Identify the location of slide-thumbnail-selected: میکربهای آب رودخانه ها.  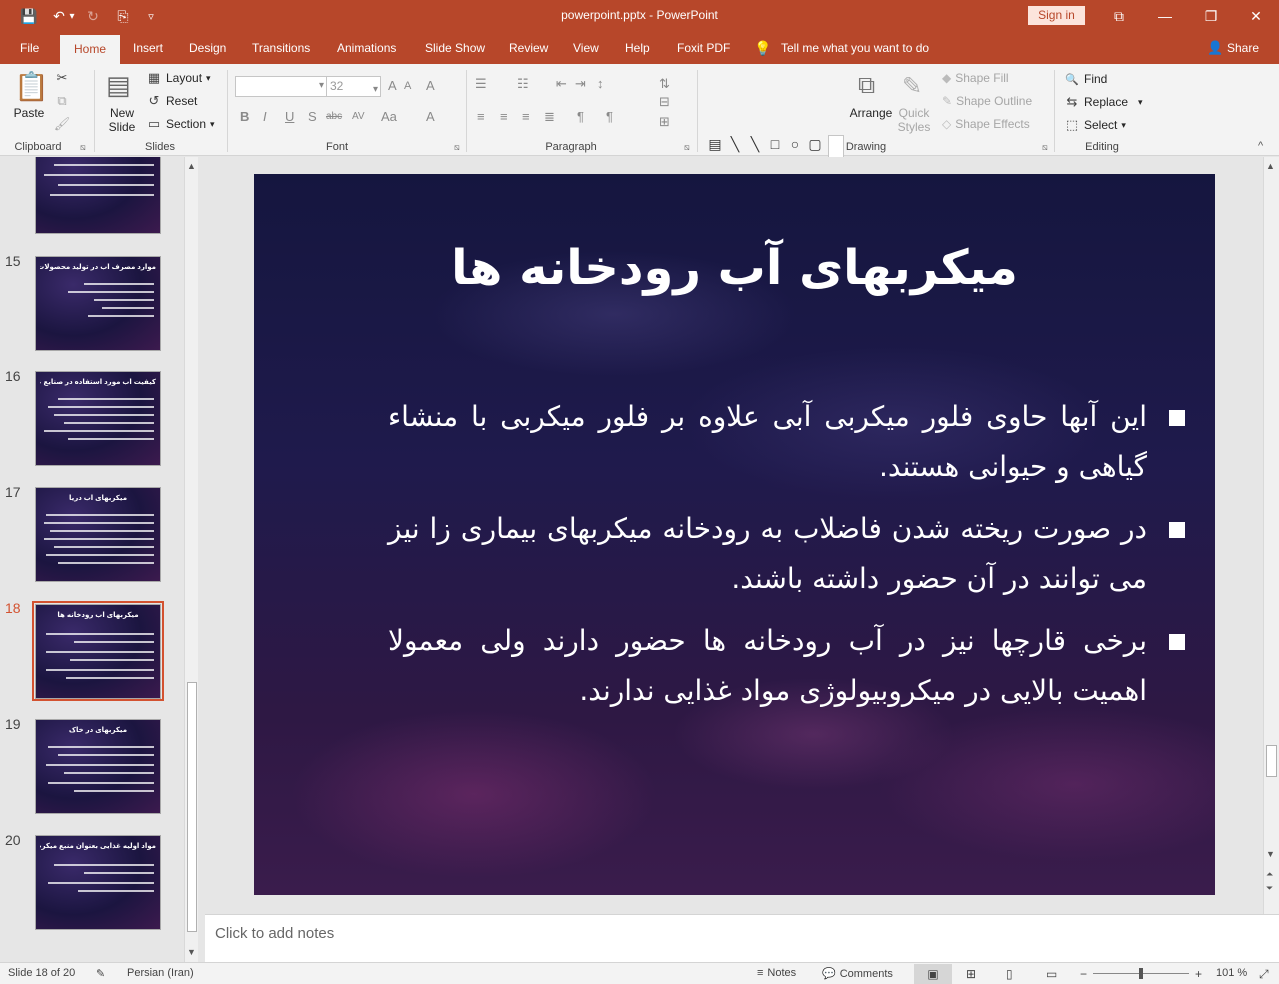
(98, 651).